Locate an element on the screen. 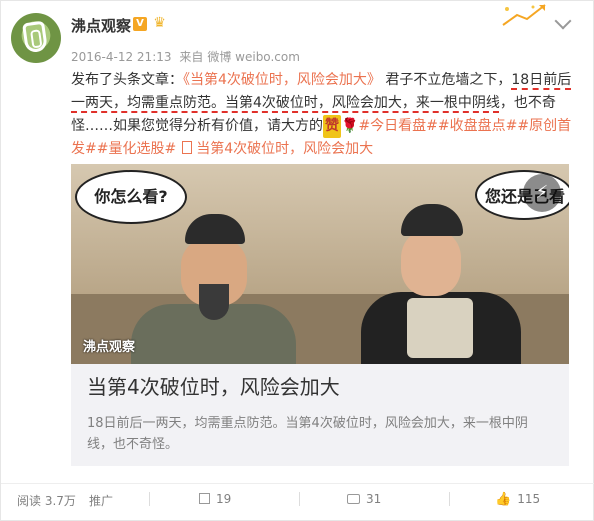 The image size is (594, 521). author-name: 沸点观察 is located at coordinates (101, 25).